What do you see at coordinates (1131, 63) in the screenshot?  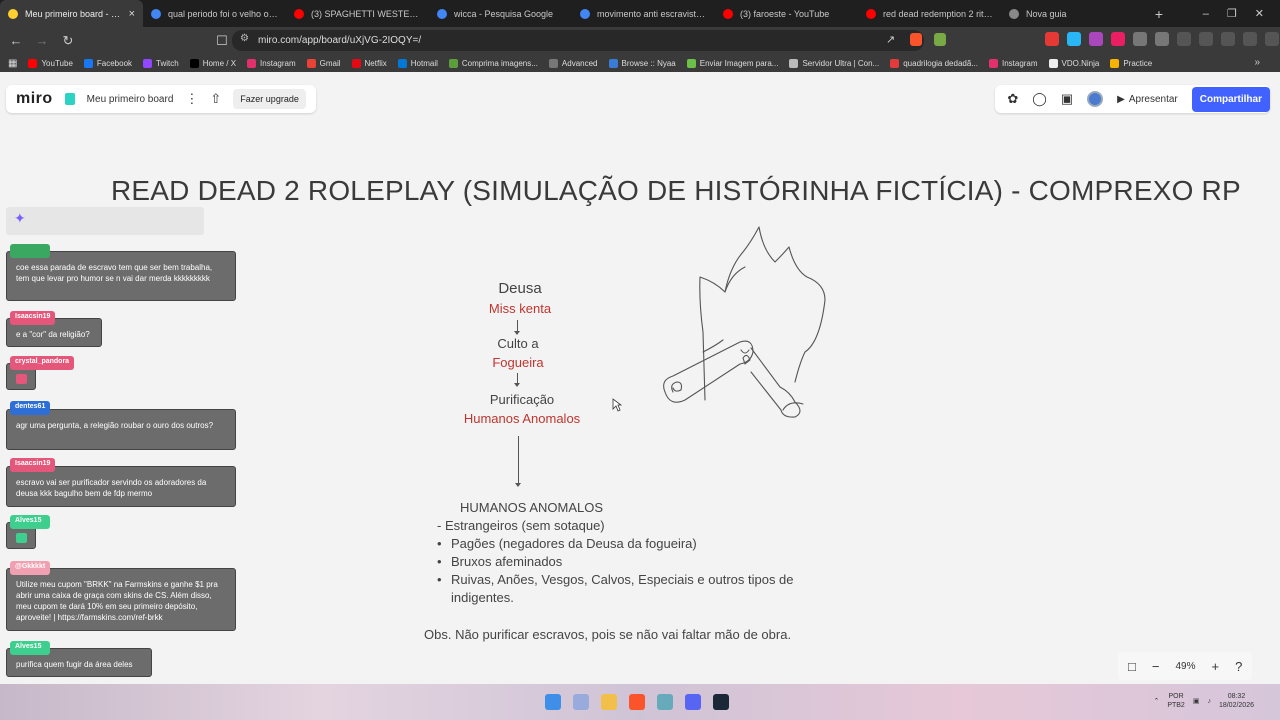 I see `bookmark-item: Practice` at bounding box center [1131, 63].